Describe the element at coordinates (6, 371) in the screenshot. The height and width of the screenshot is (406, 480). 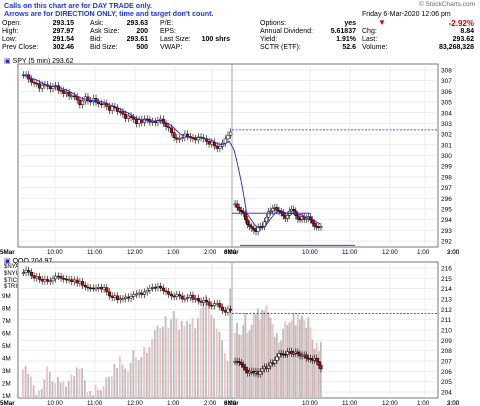
I see `volume-tick: 3M` at that location.